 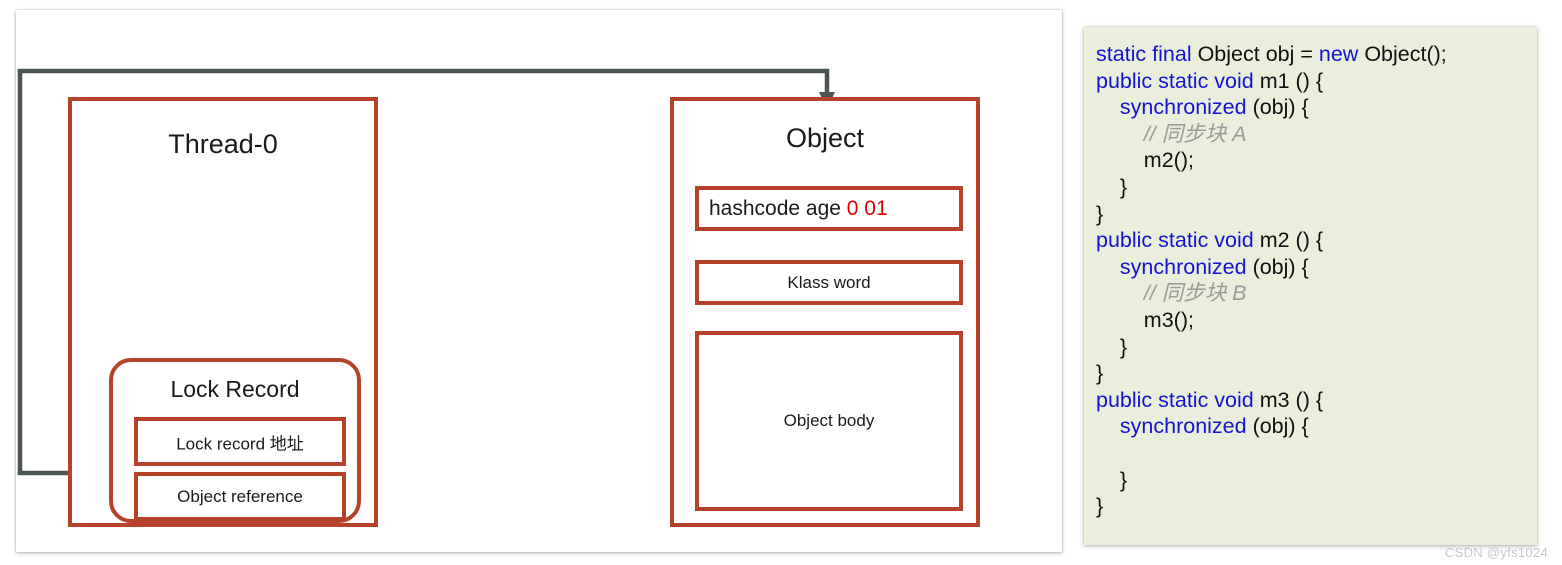 I want to click on mark-word-text: hashcode age 0 01, so click(x=798, y=209).